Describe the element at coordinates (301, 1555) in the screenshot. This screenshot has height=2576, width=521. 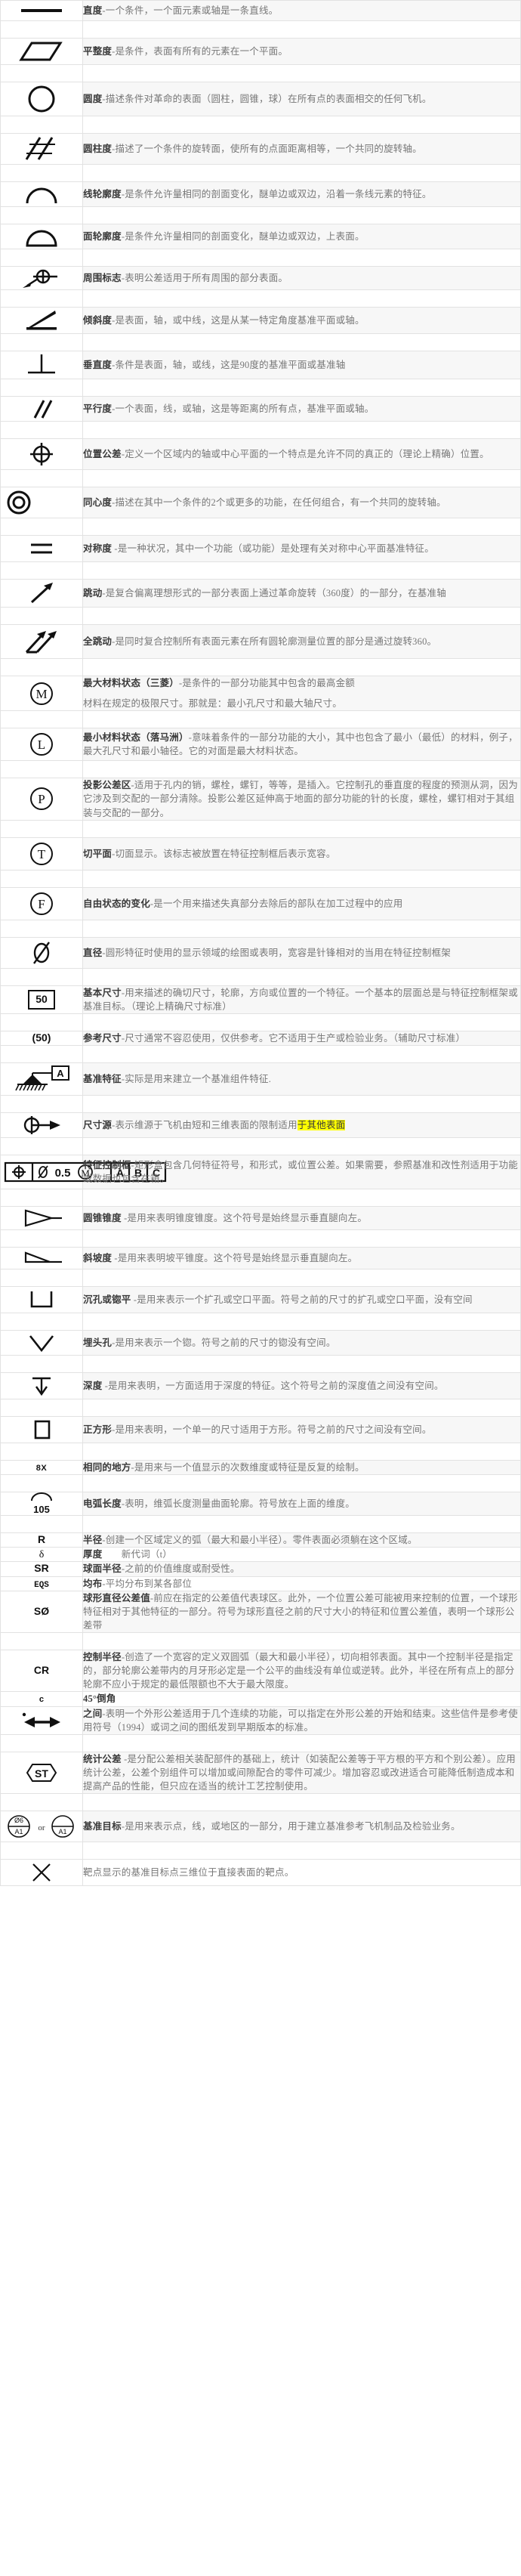
I see `description-cell-thickness: 厚度 新代词（t）` at that location.